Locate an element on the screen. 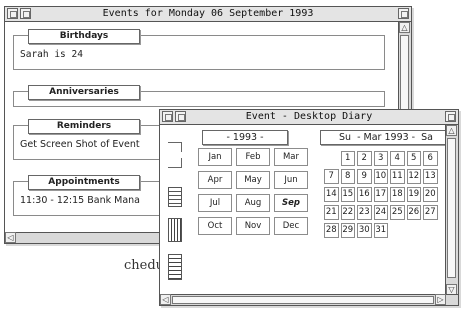 This screenshot has width=473, height=309. day-cell: 4 is located at coordinates (397, 158).